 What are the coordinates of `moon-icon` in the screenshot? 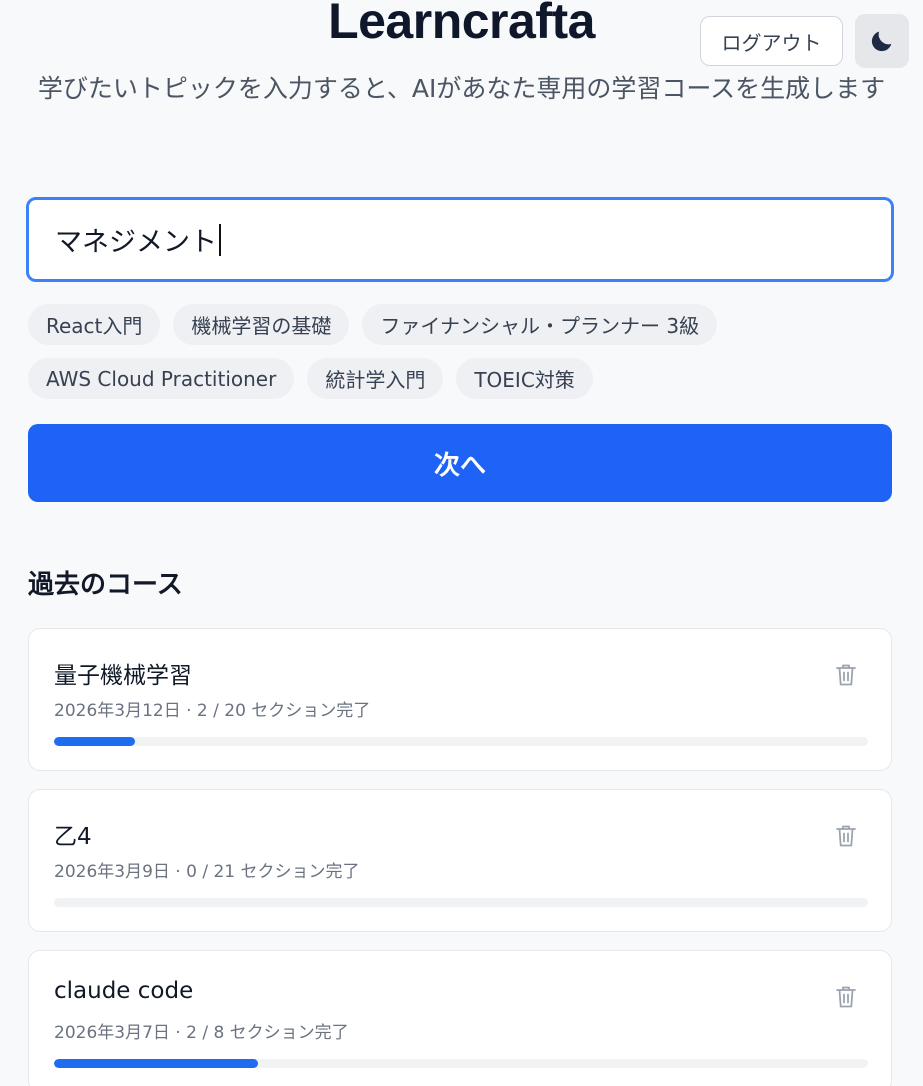 It's located at (881, 41).